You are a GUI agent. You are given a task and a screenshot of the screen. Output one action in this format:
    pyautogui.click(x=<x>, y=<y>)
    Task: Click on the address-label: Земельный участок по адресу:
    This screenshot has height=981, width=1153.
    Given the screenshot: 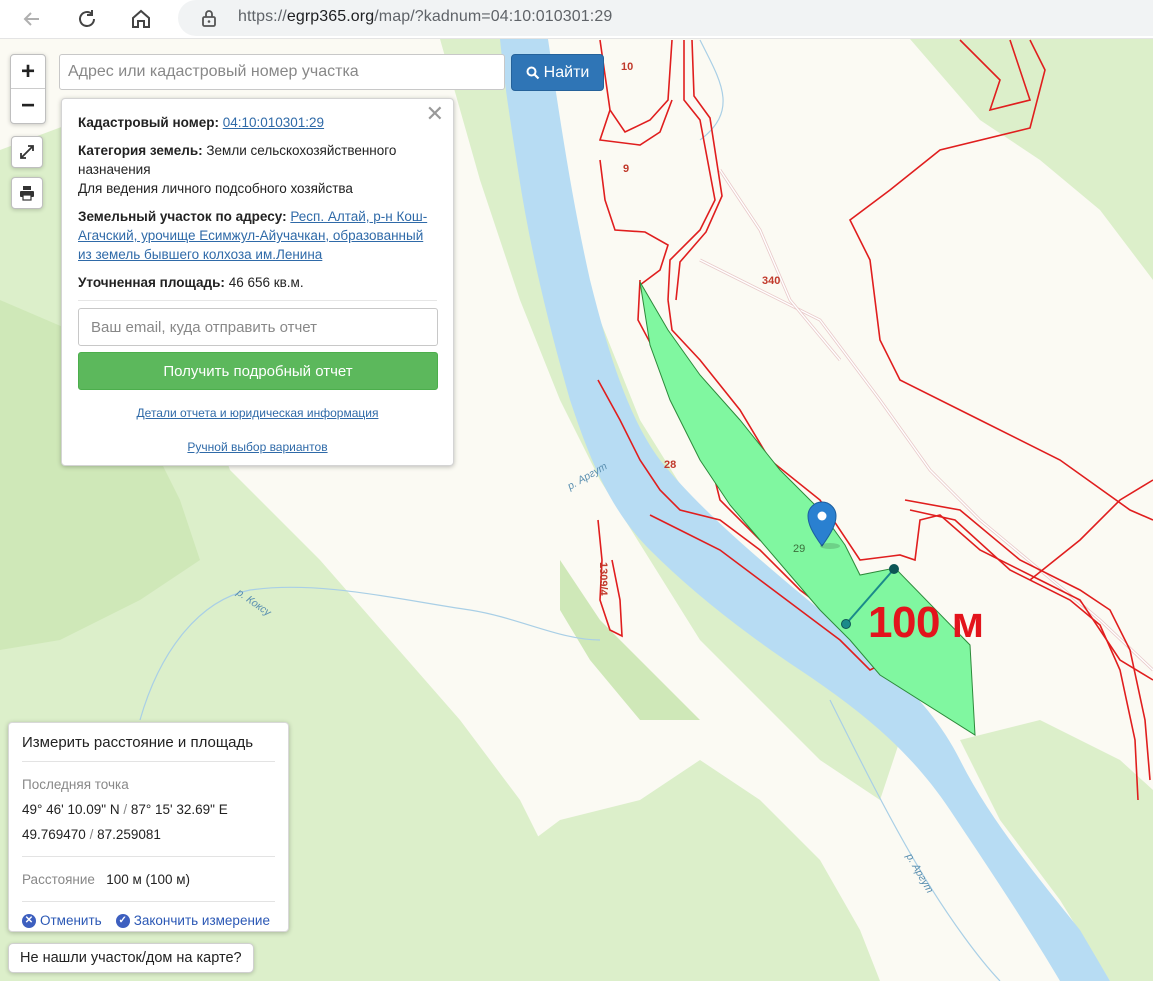 What is the action you would take?
    pyautogui.click(x=182, y=216)
    